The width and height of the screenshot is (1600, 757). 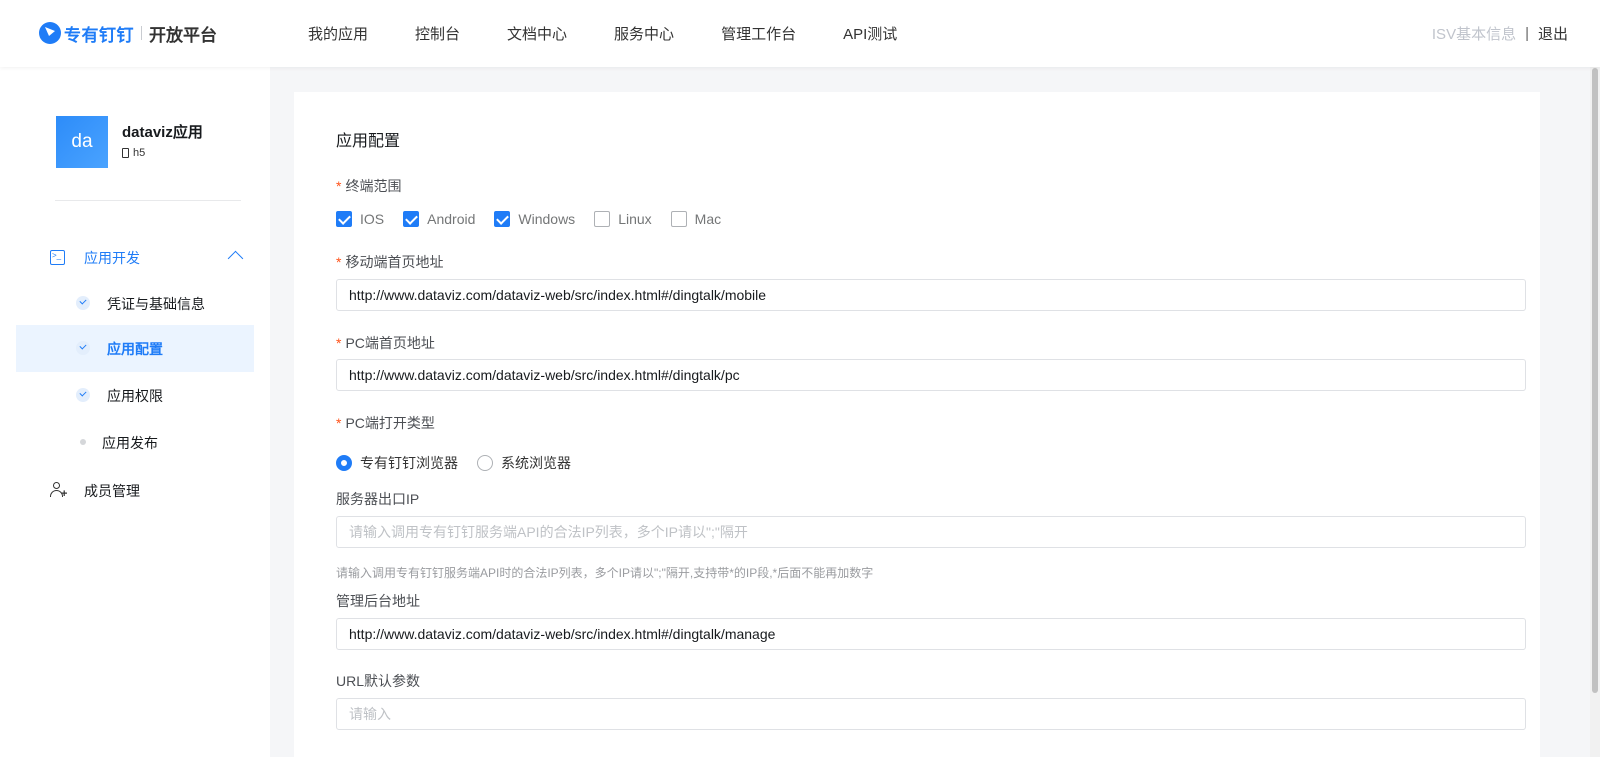 What do you see at coordinates (183, 35) in the screenshot?
I see `logo-platform-text: 开放平台` at bounding box center [183, 35].